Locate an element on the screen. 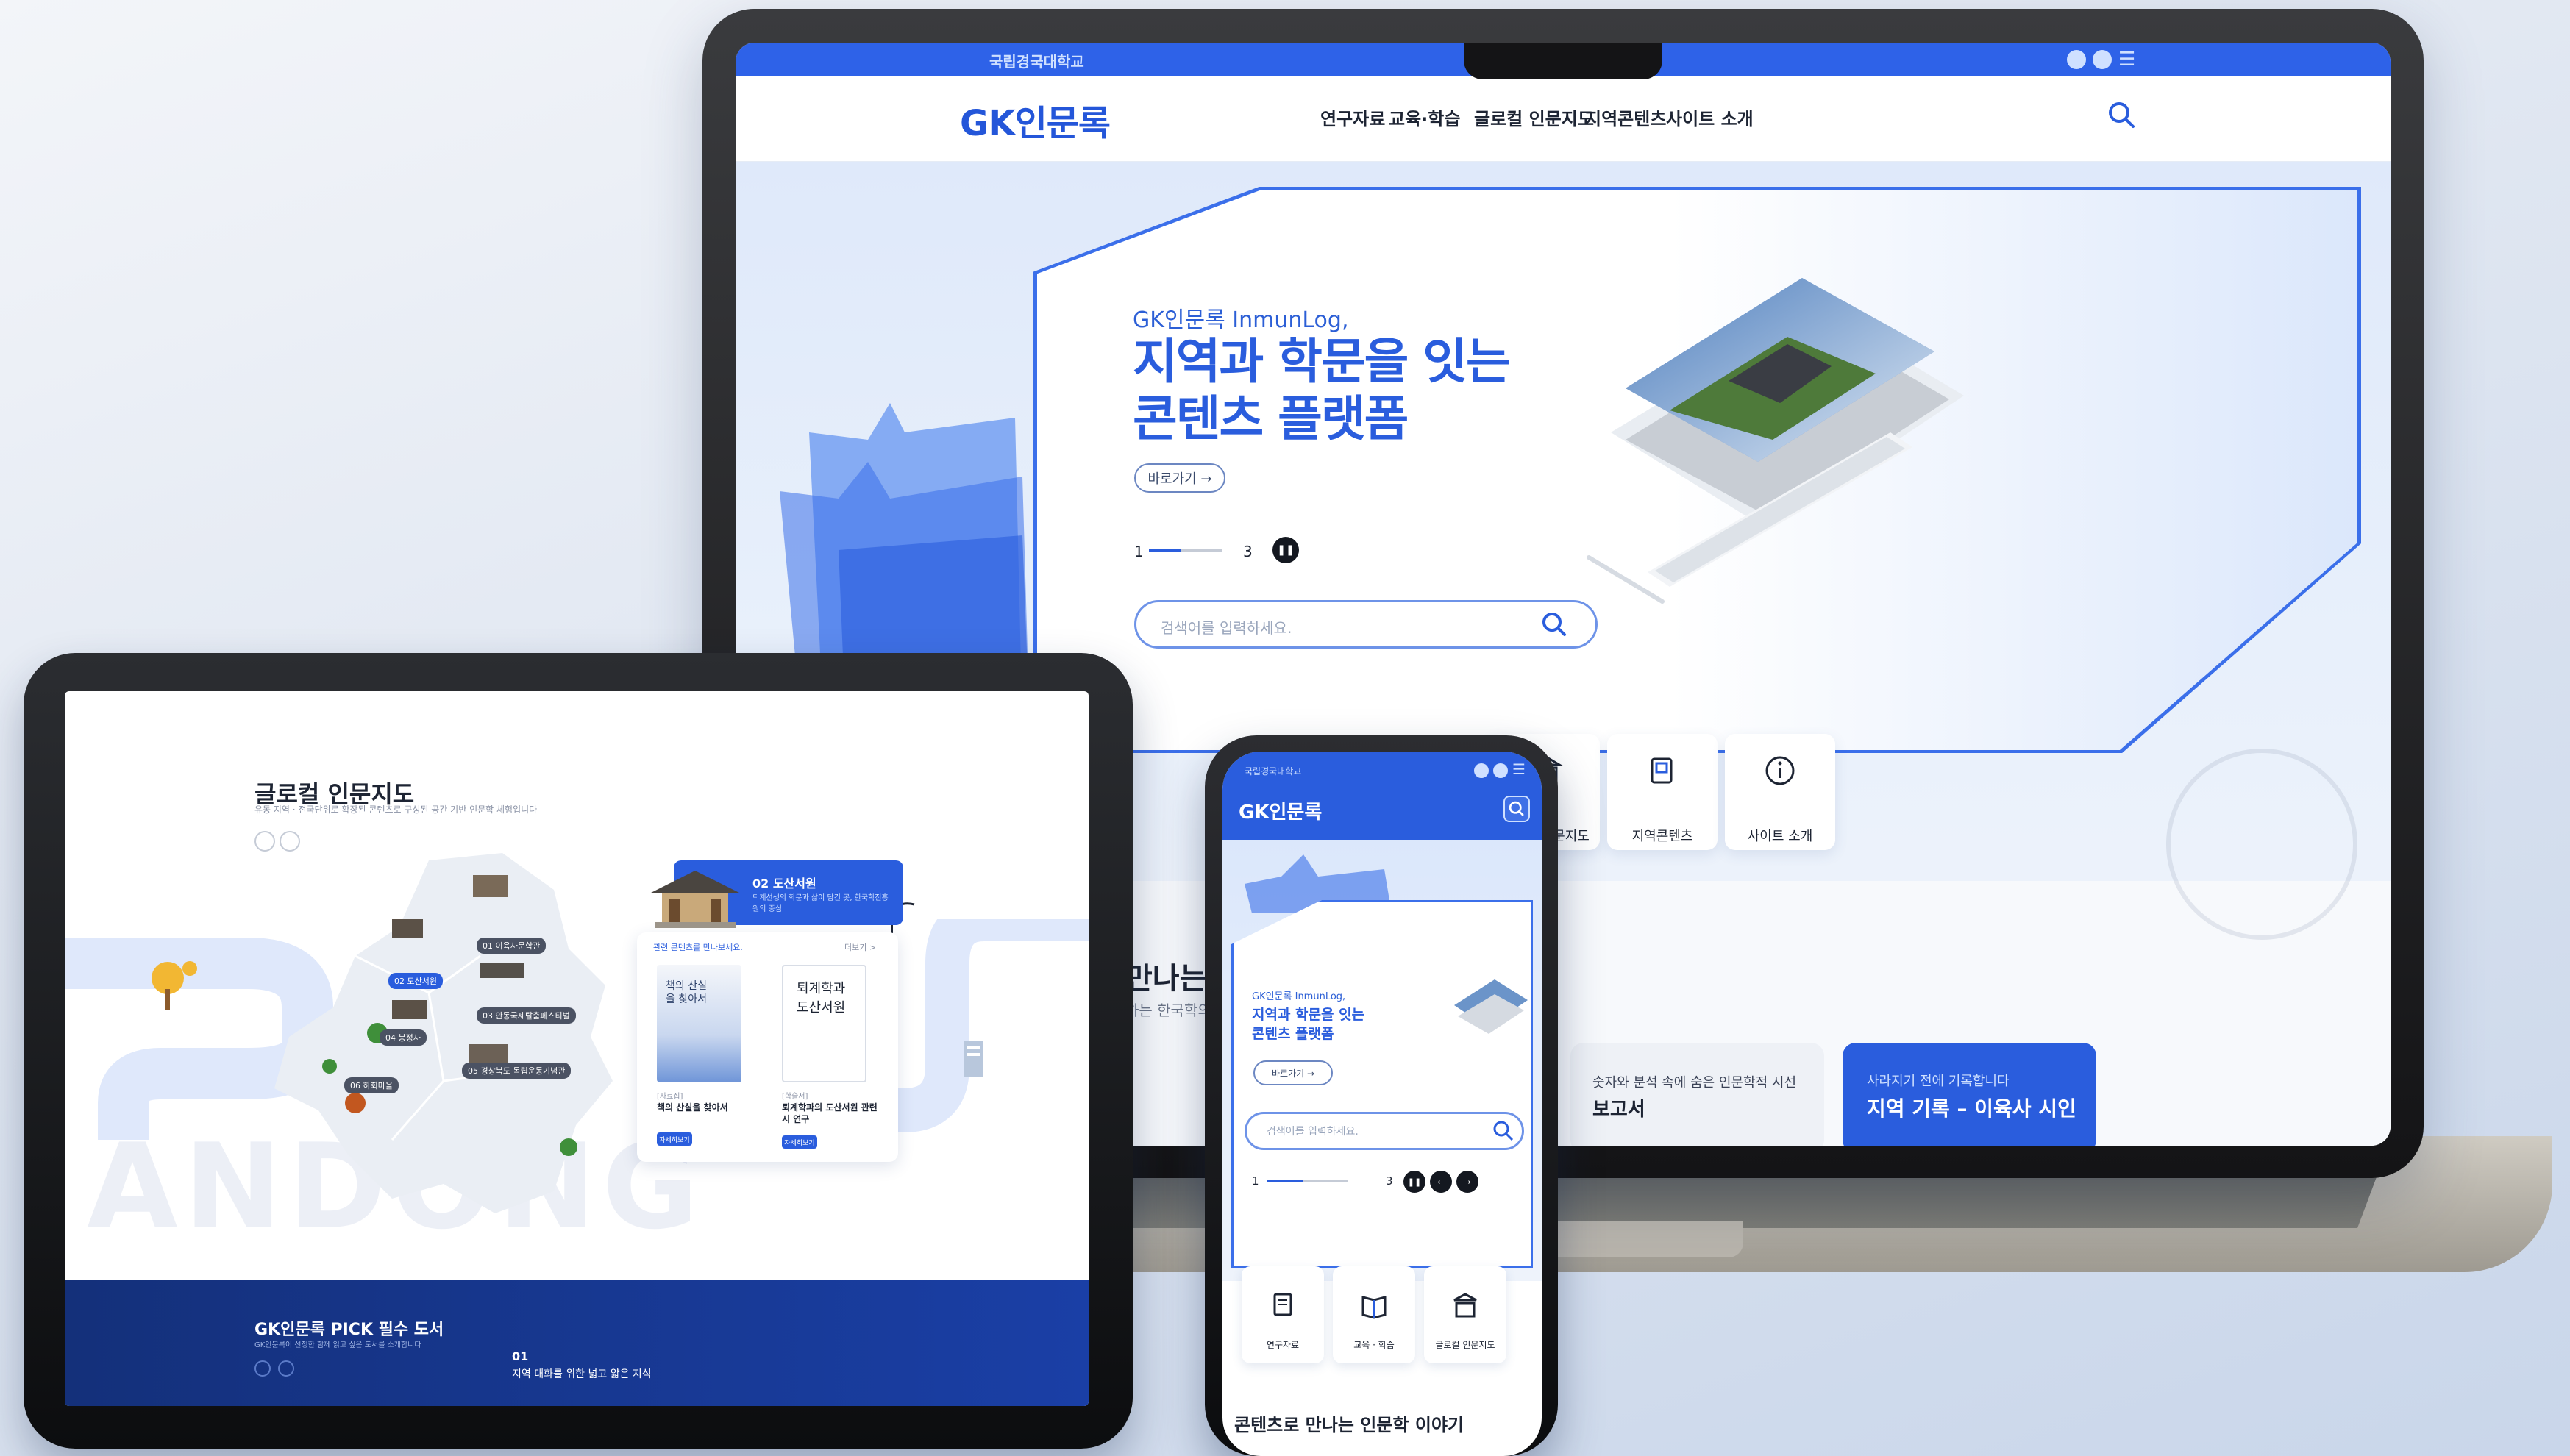 This screenshot has height=1456, width=2570. nav-glocal-map: 글로컬 인문지도 is located at coordinates (1534, 117).